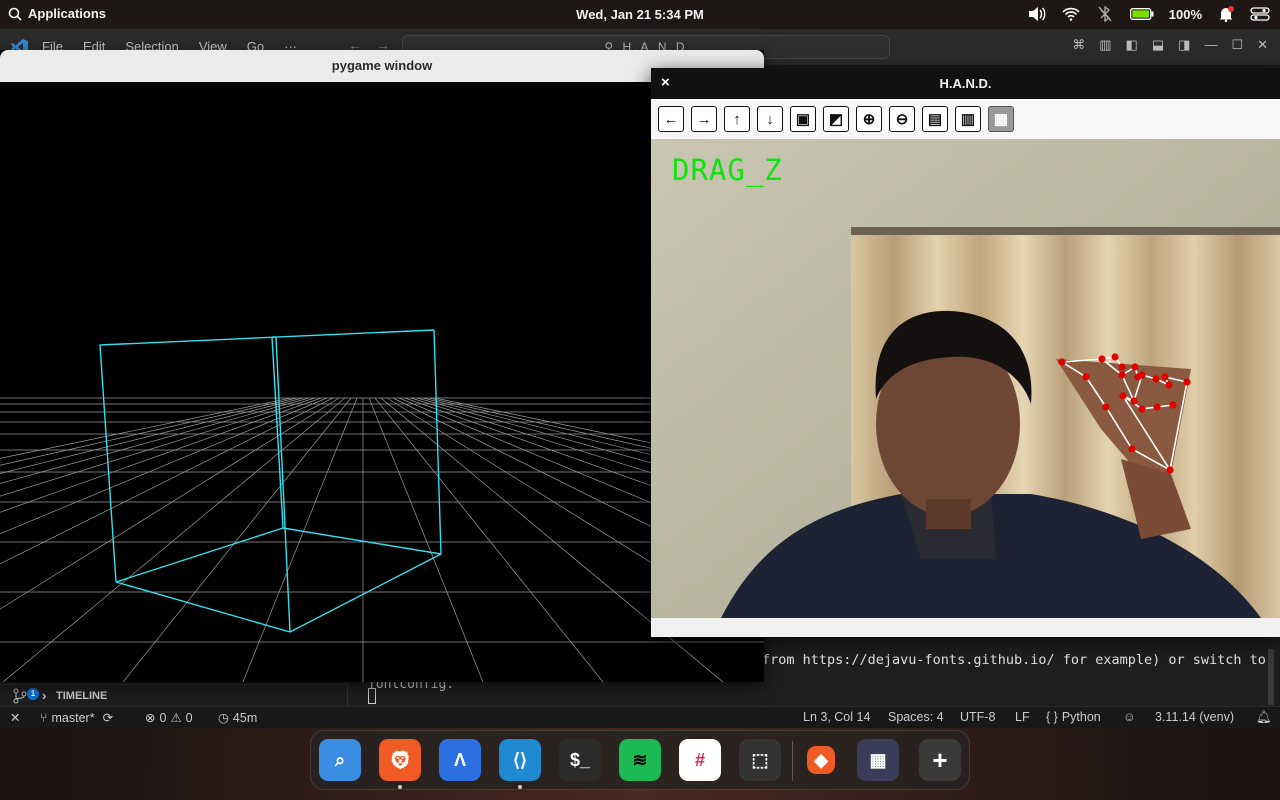 The height and width of the screenshot is (800, 1280). I want to click on system-top-bar: Applications Wed, Jan 21 5:34 PM 100%, so click(640, 14).